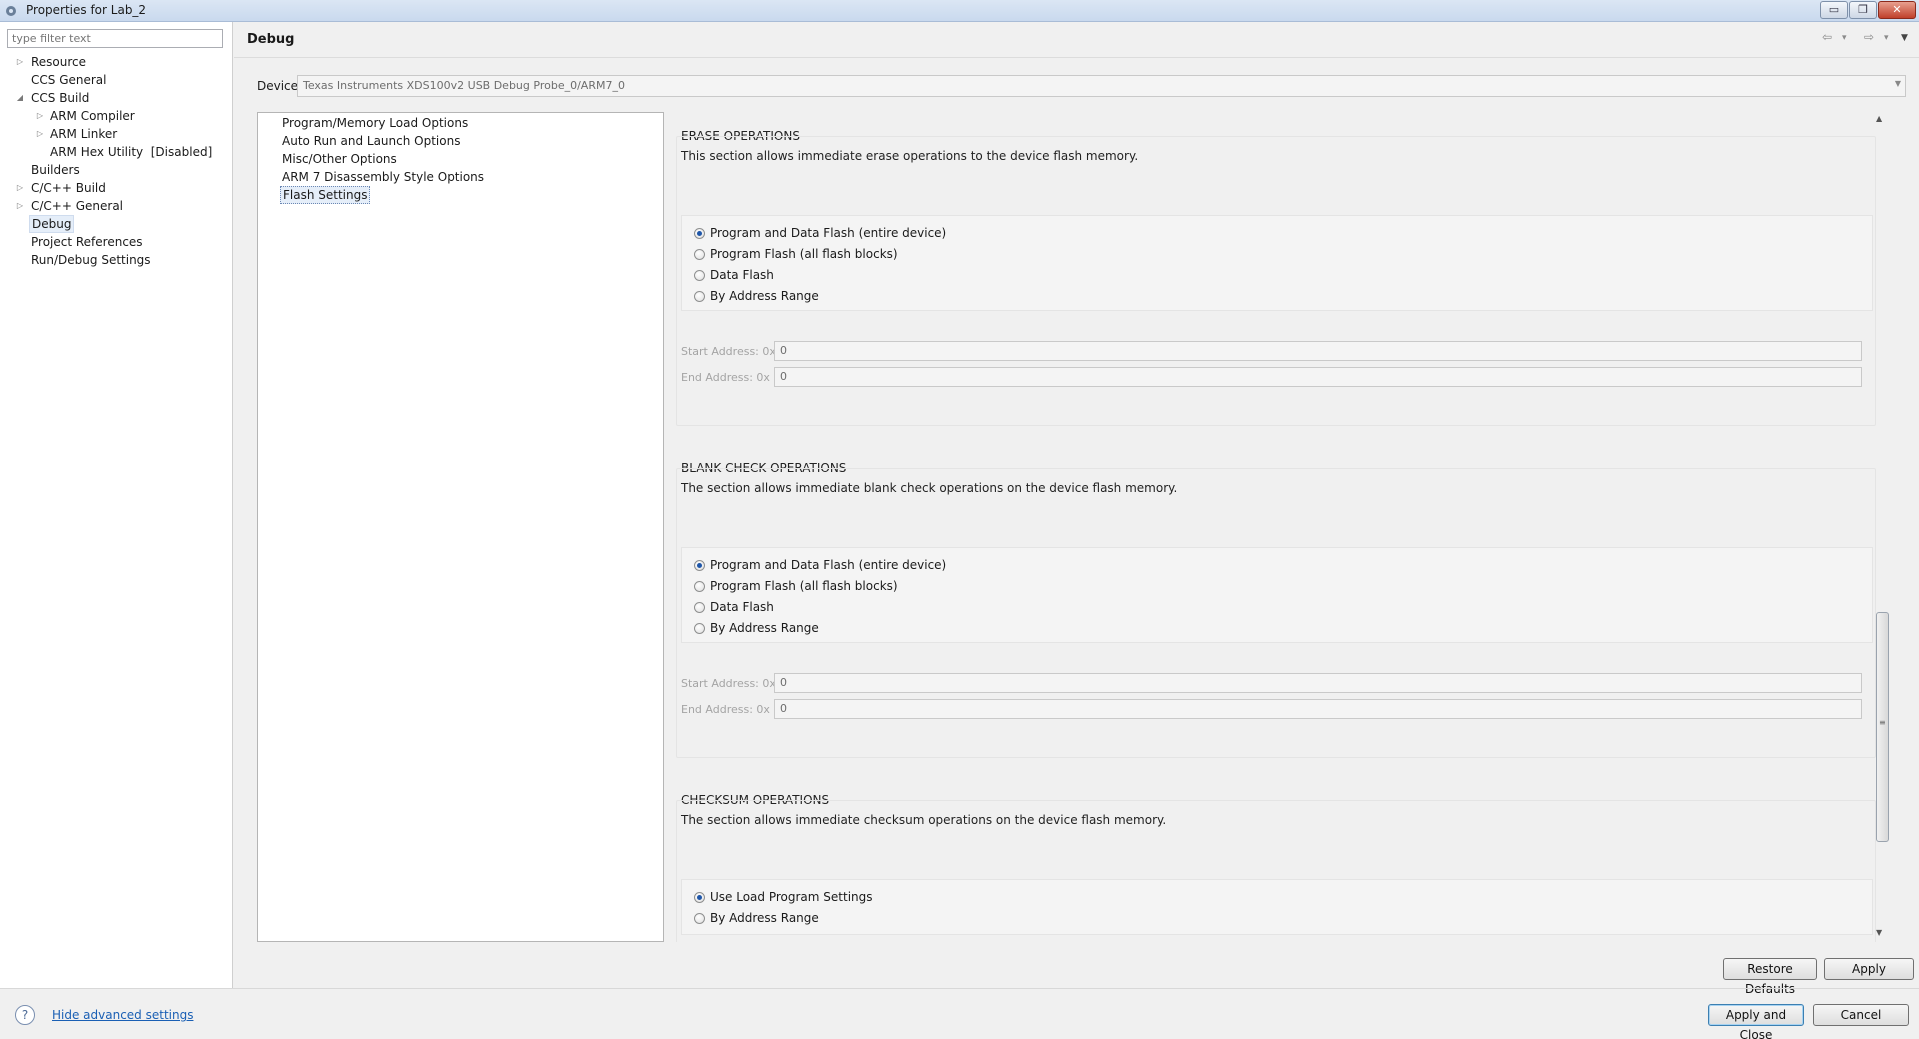 This screenshot has width=1919, height=1039. Describe the element at coordinates (1863, 10) in the screenshot. I see `maximize-button: ❐` at that location.